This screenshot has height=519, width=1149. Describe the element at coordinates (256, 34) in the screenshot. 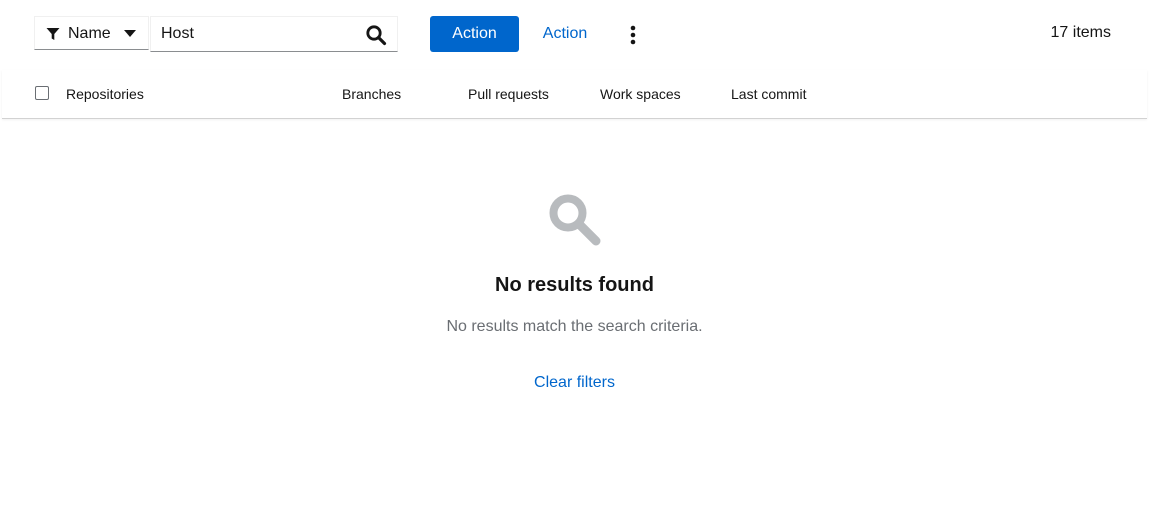

I see `search-input` at that location.